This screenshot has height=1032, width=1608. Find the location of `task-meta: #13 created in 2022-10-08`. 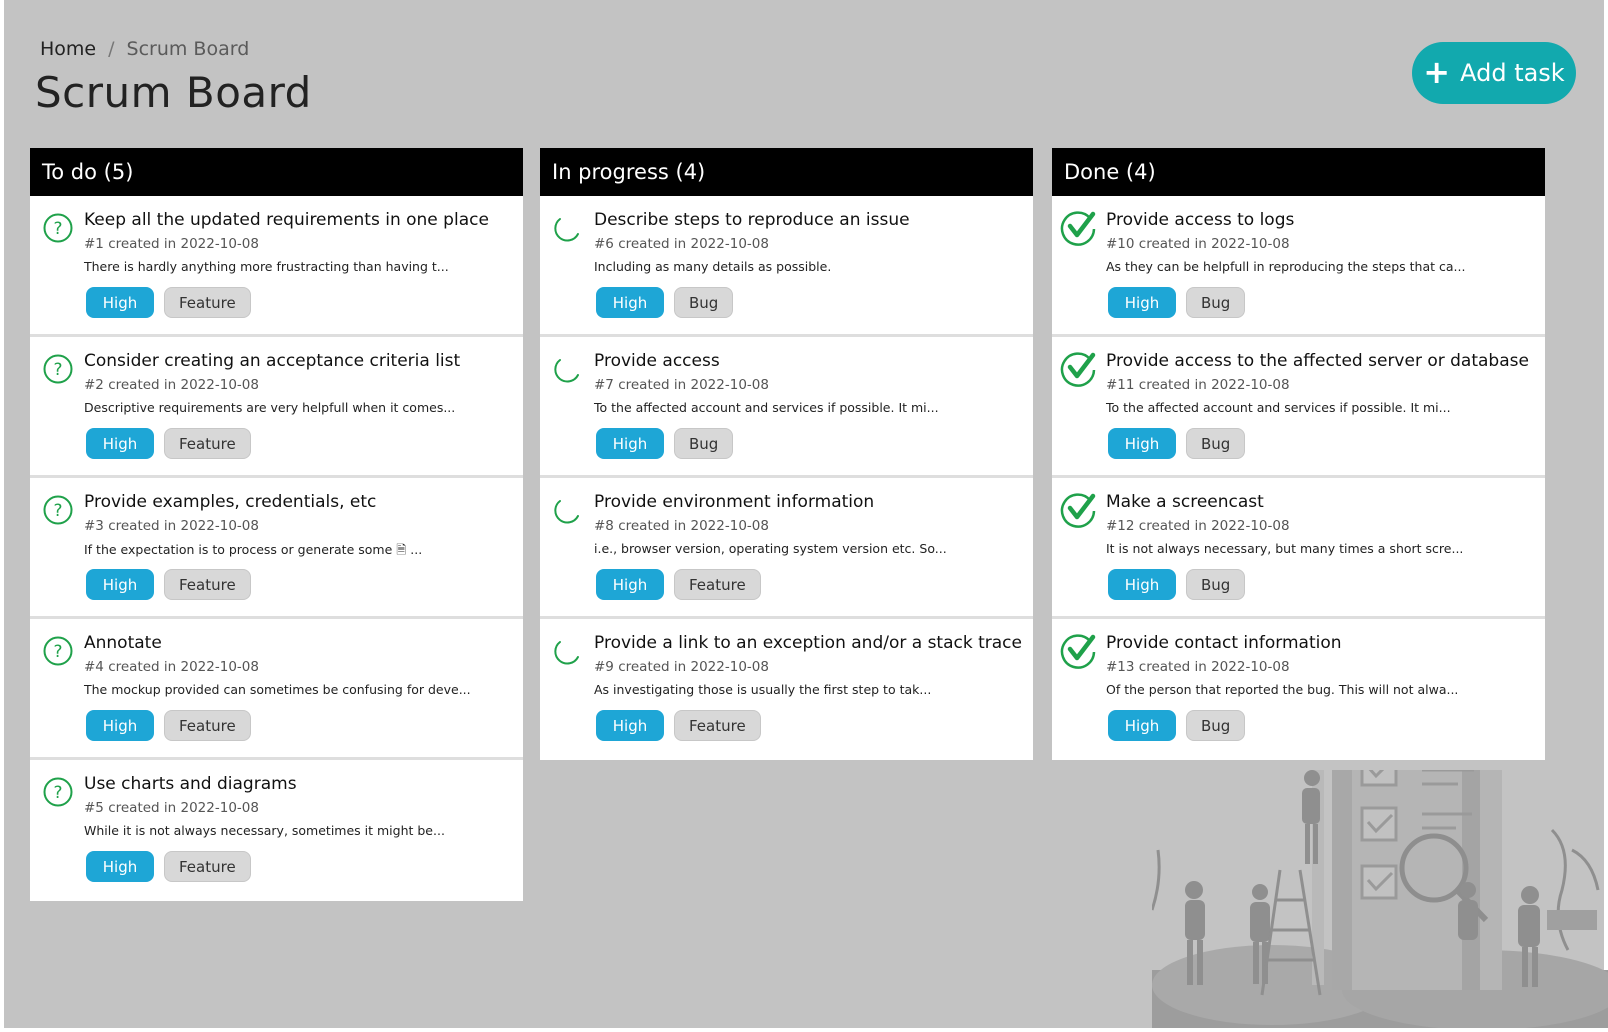

task-meta: #13 created in 2022-10-08 is located at coordinates (1198, 667).